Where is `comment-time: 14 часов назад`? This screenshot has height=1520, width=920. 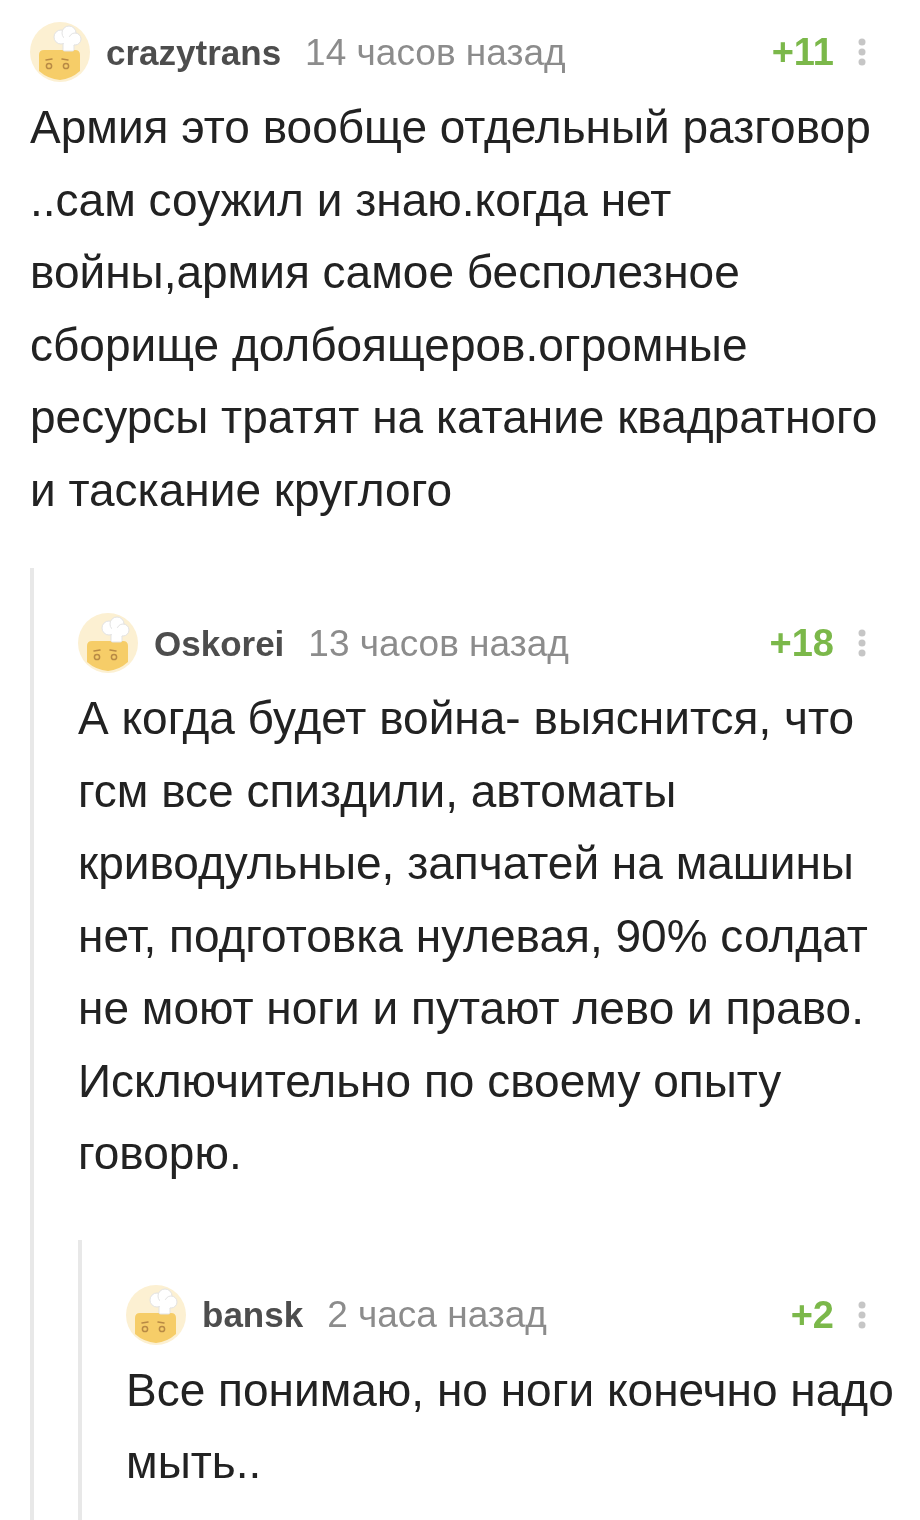 comment-time: 14 часов назад is located at coordinates (435, 52).